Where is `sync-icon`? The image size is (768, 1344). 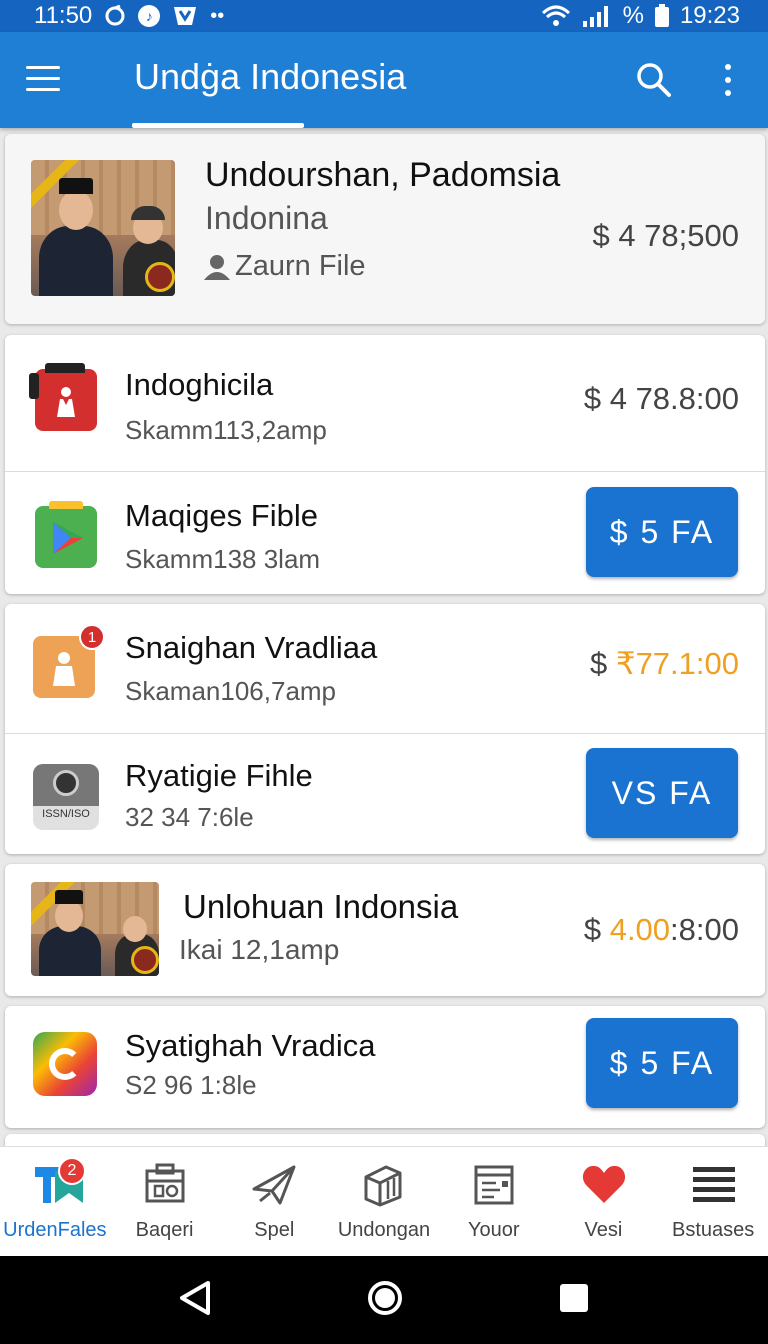
sync-icon is located at coordinates (115, 16).